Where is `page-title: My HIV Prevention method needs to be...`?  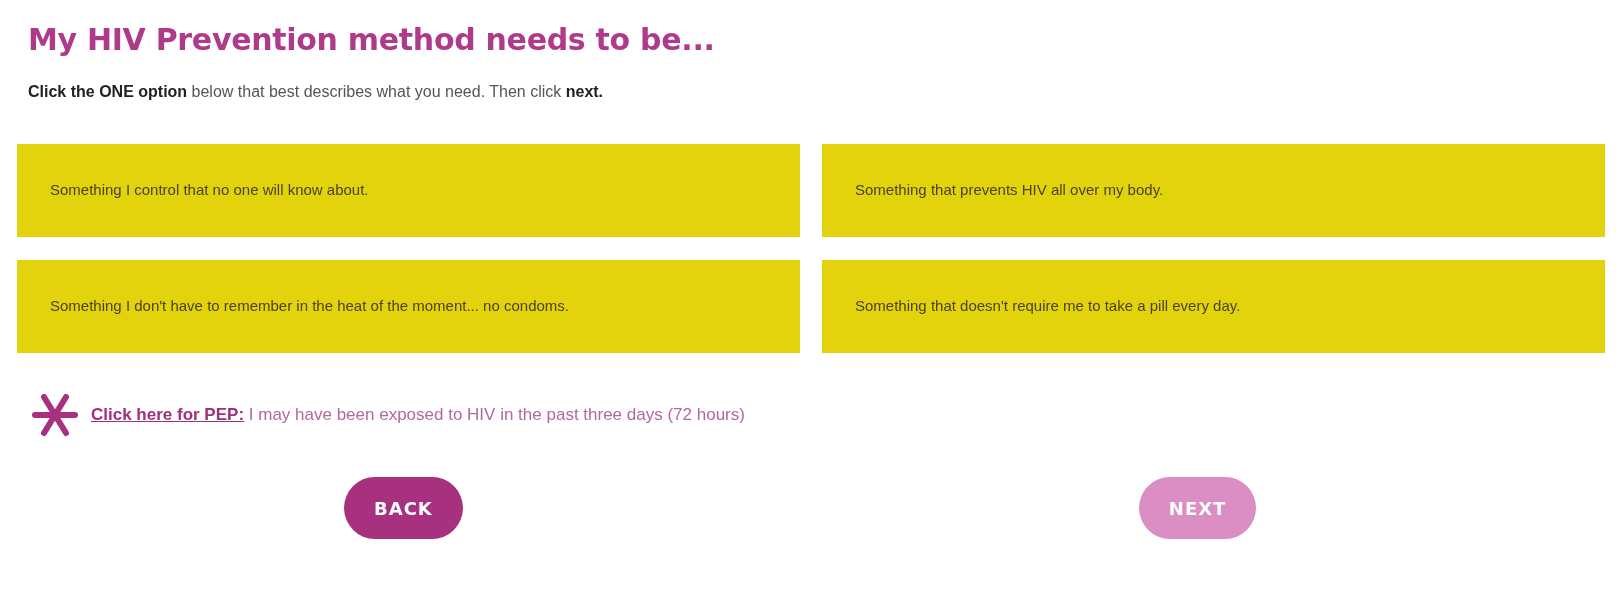 page-title: My HIV Prevention method needs to be... is located at coordinates (372, 40).